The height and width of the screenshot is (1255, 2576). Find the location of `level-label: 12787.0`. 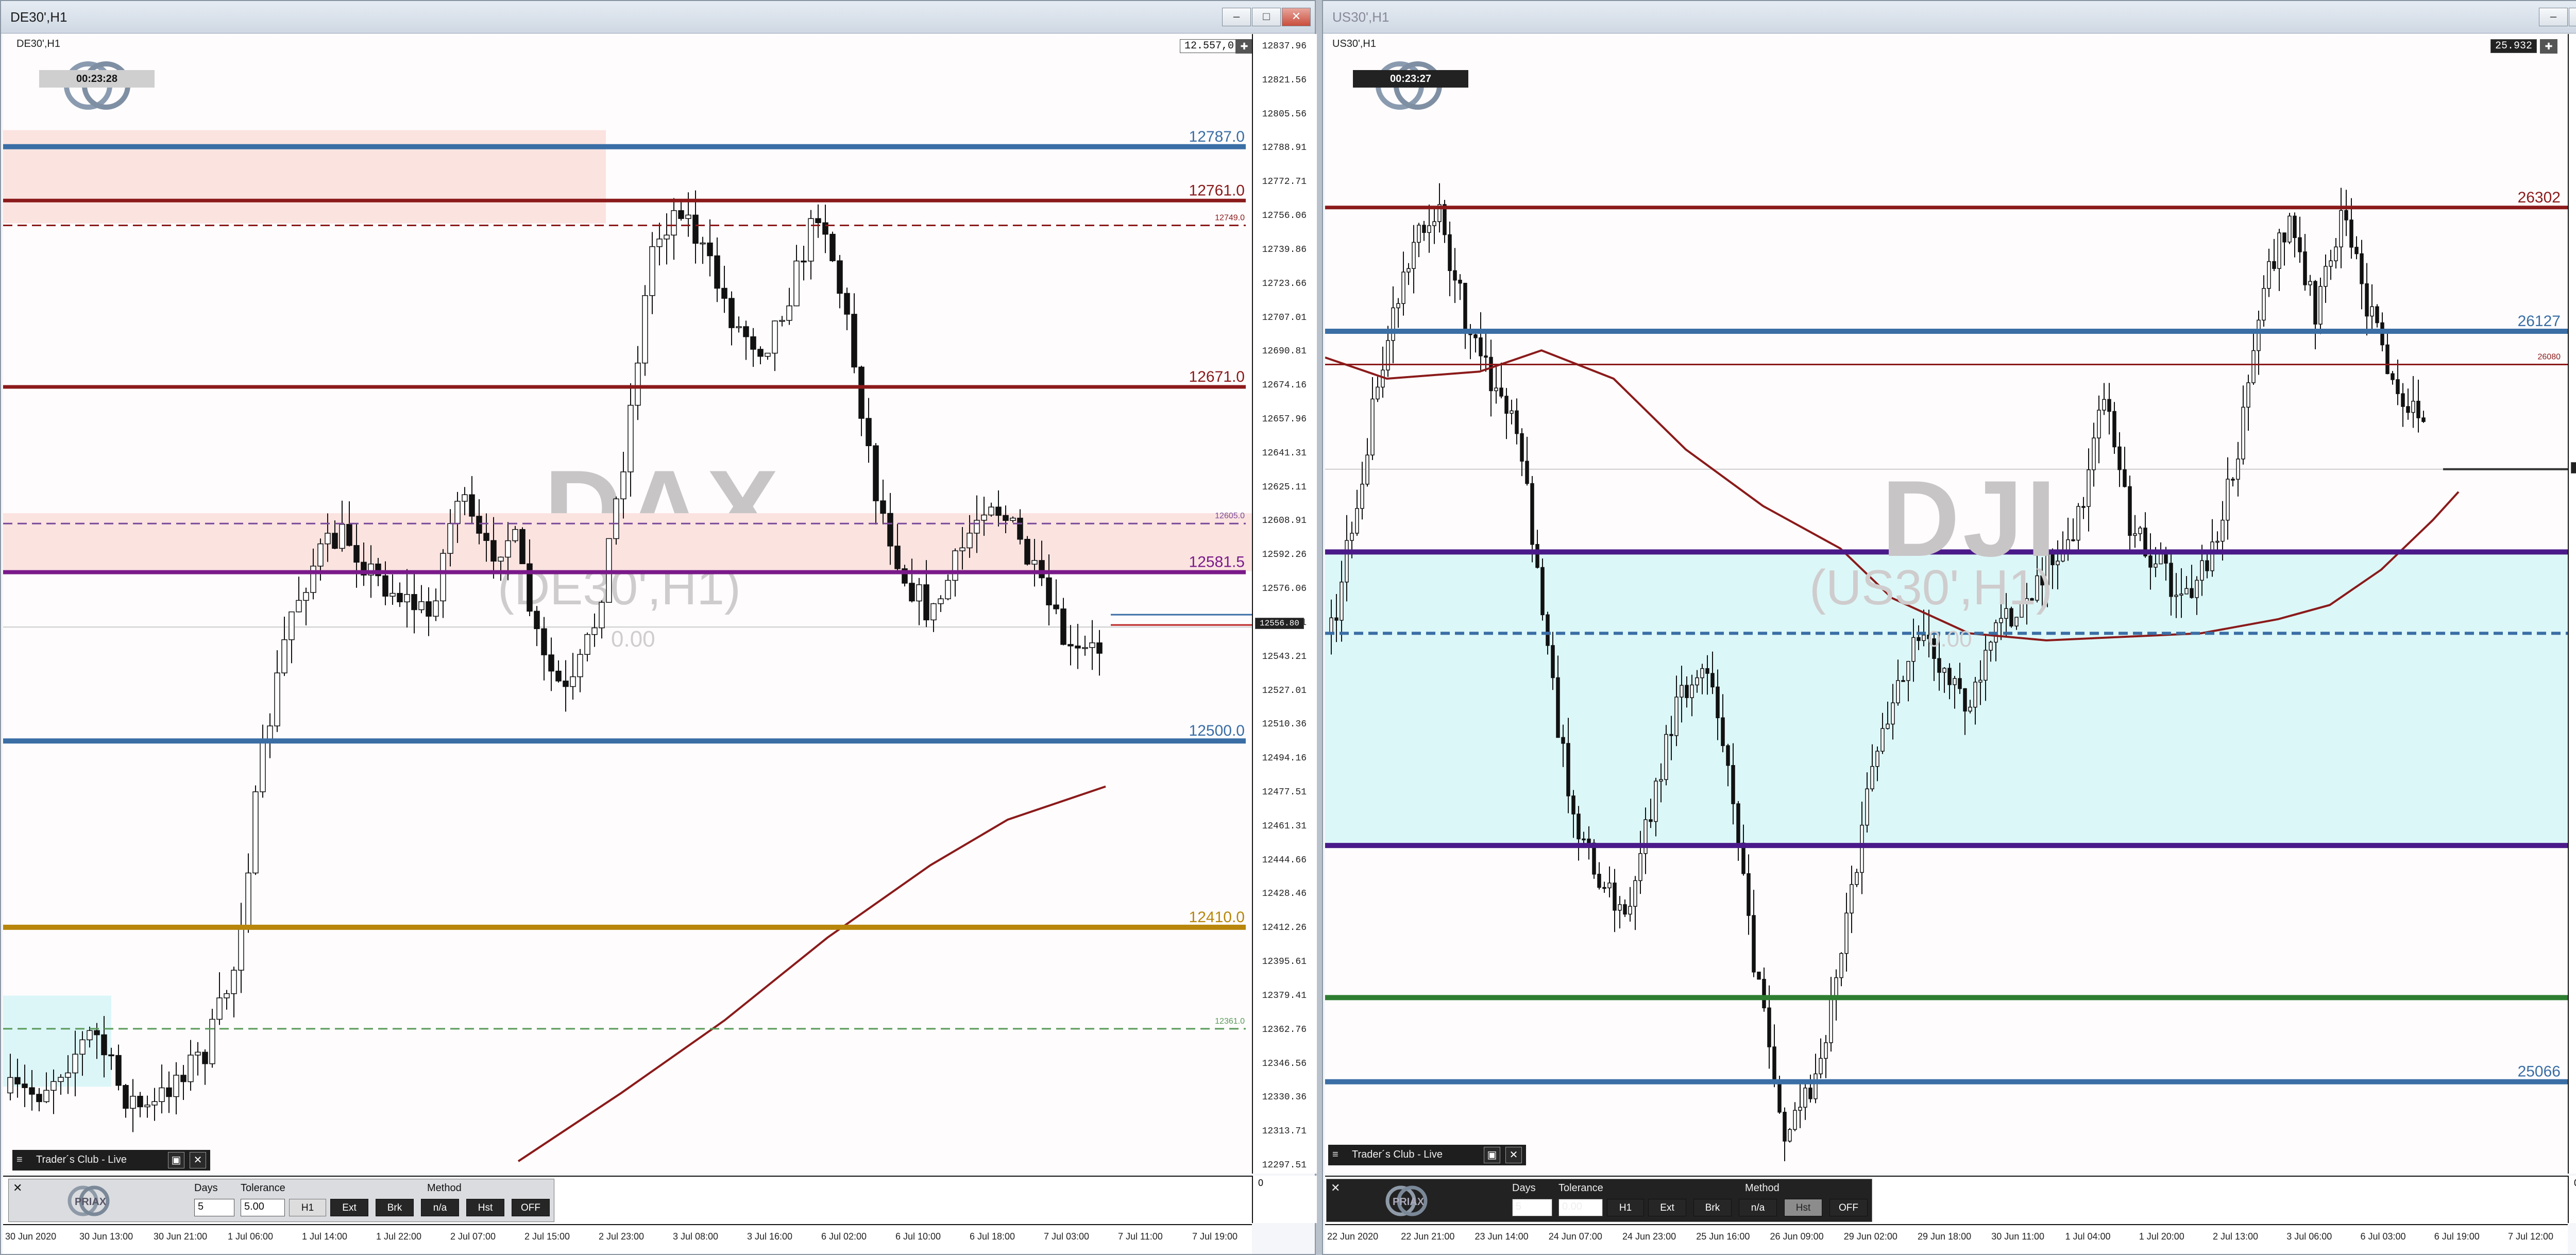

level-label: 12787.0 is located at coordinates (1217, 136).